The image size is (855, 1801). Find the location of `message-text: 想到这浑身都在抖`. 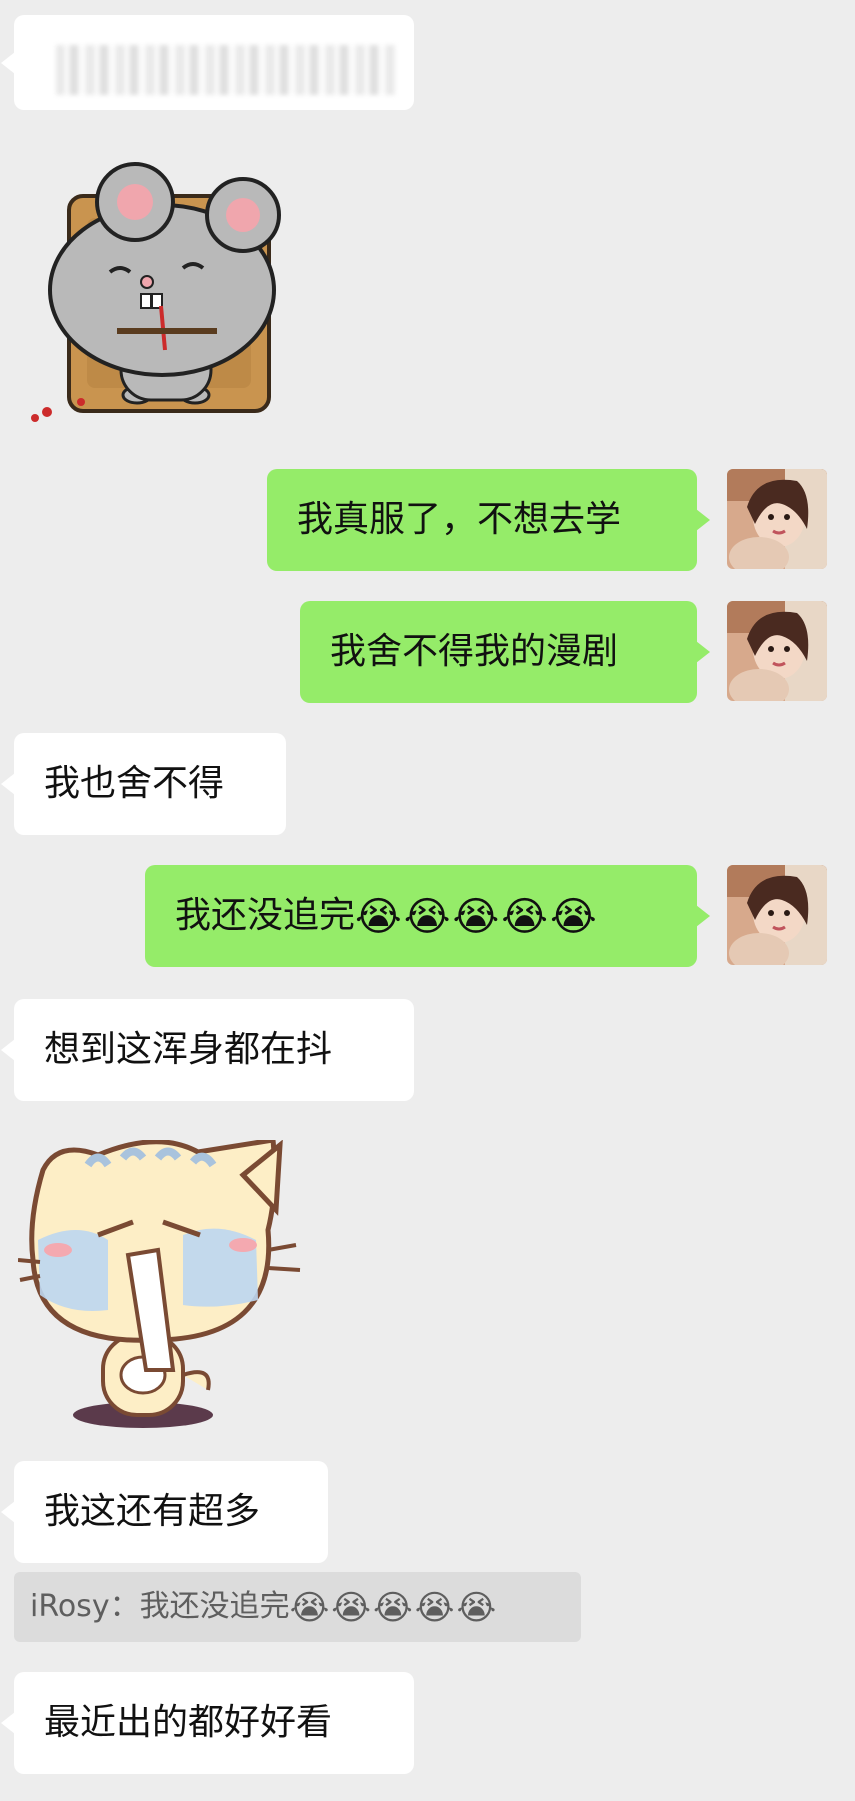

message-text: 想到这浑身都在抖 is located at coordinates (188, 1049).